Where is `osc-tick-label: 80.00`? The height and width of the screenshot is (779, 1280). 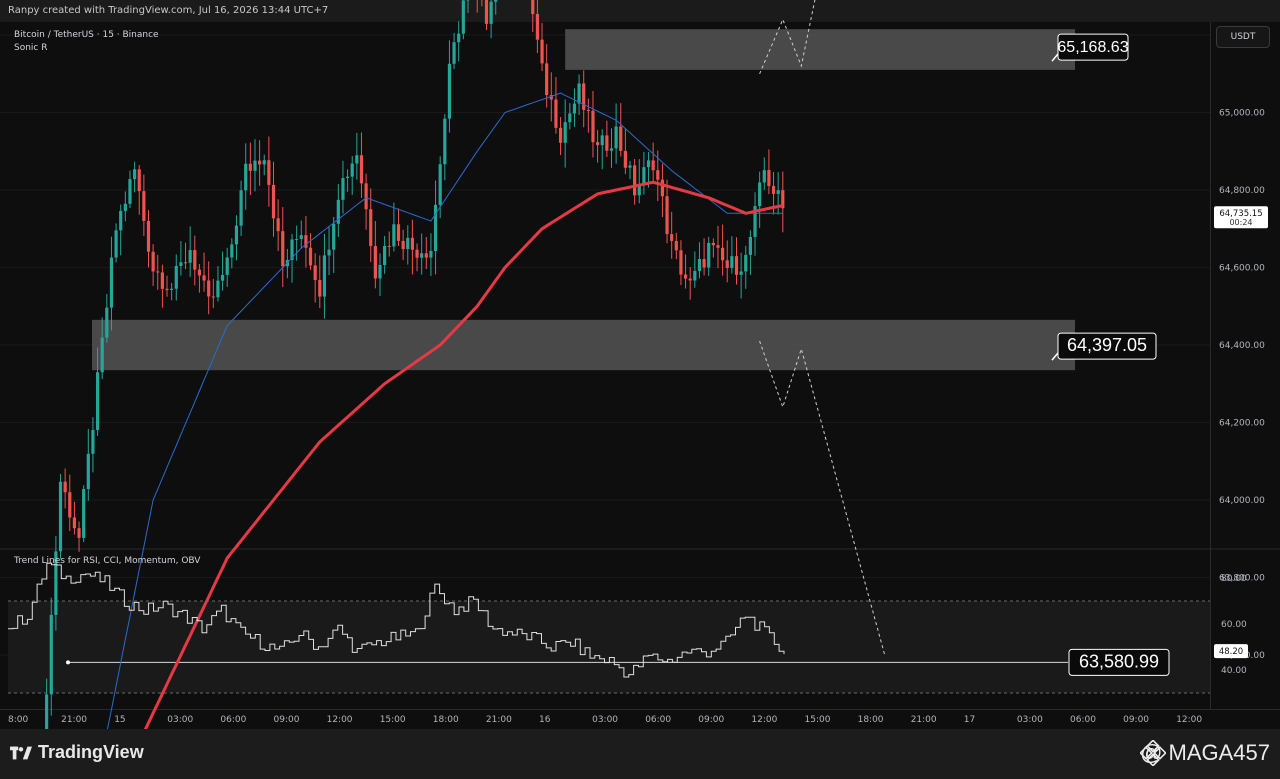 osc-tick-label: 80.00 is located at coordinates (1234, 579).